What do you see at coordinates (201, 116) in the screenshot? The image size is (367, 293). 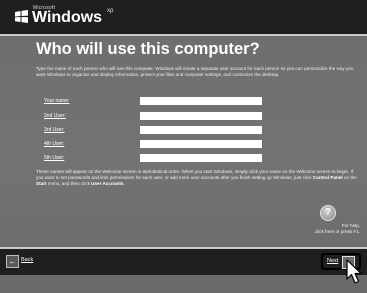 I see `second-user-field` at bounding box center [201, 116].